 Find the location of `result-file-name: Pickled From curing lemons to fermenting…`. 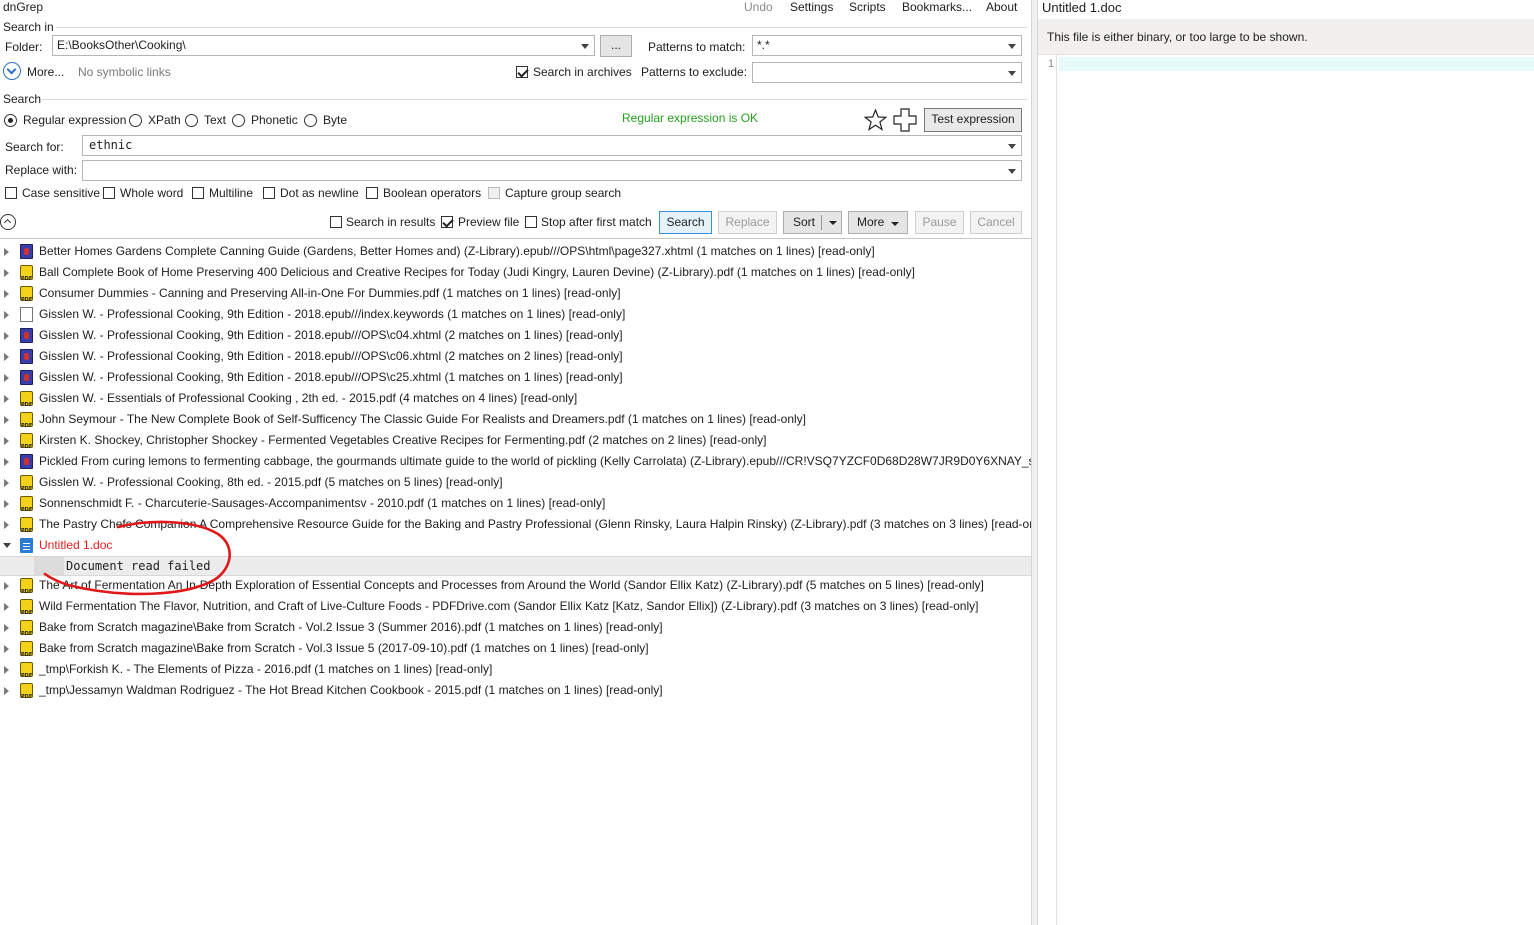

result-file-name: Pickled From curing lemons to fermenting… is located at coordinates (535, 461).